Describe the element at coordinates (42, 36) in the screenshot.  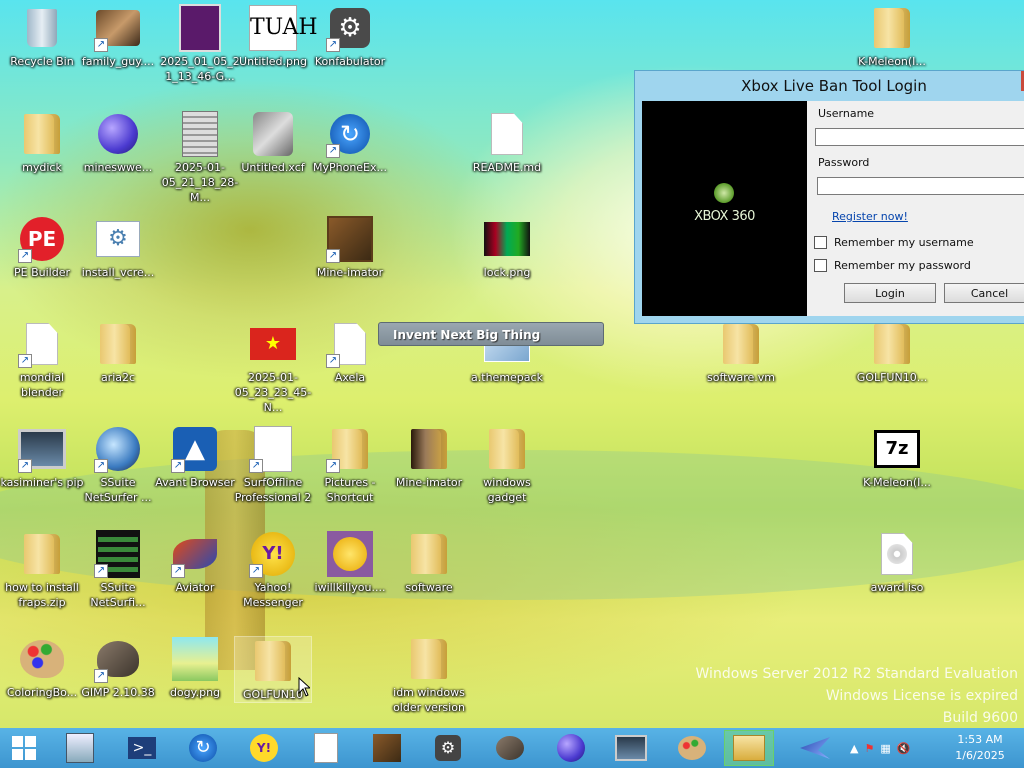
I see `desktop-icon-recycle-bin: Recycle Bin` at that location.